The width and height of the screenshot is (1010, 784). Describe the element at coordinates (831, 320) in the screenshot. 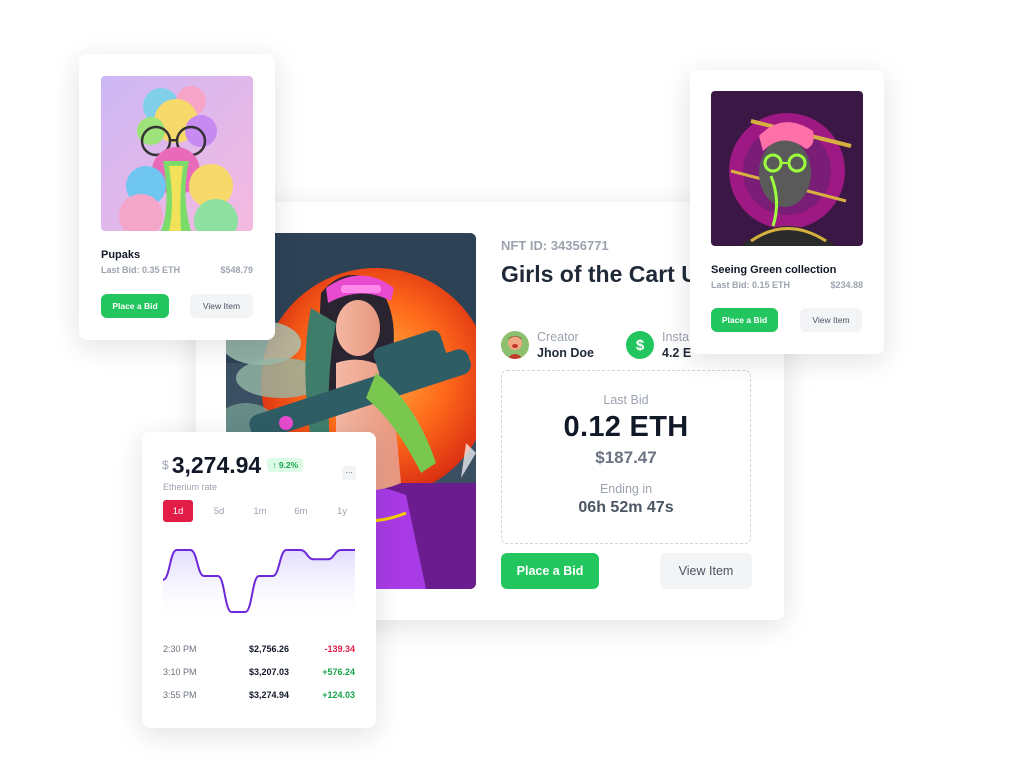

I see `seeing-green-view-item-button: View Item` at that location.